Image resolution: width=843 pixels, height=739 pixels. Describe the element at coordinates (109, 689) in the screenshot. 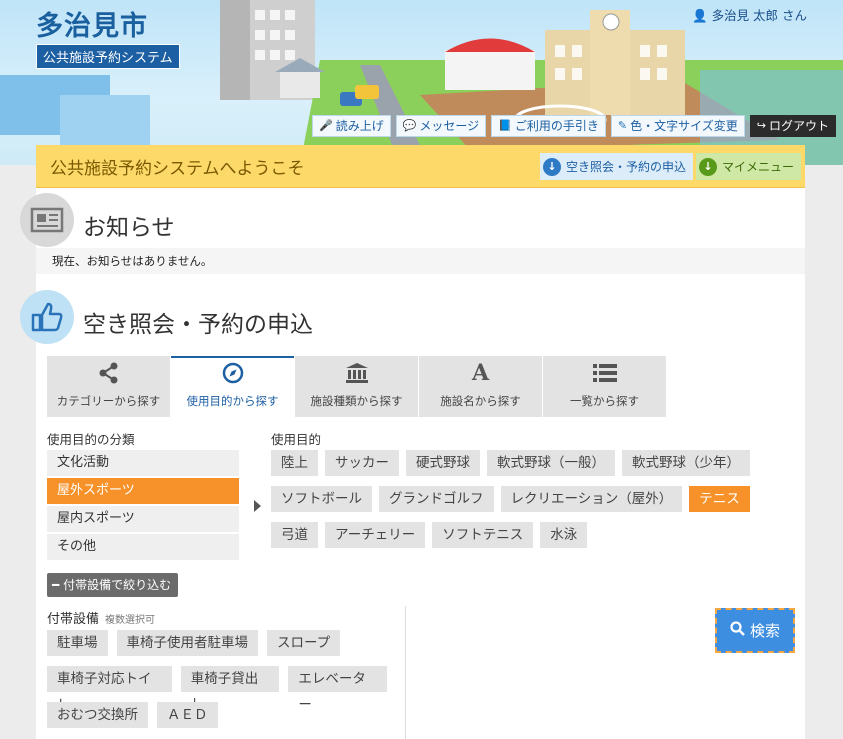

I see `equipment-chip: 車椅子対応トイレ` at that location.